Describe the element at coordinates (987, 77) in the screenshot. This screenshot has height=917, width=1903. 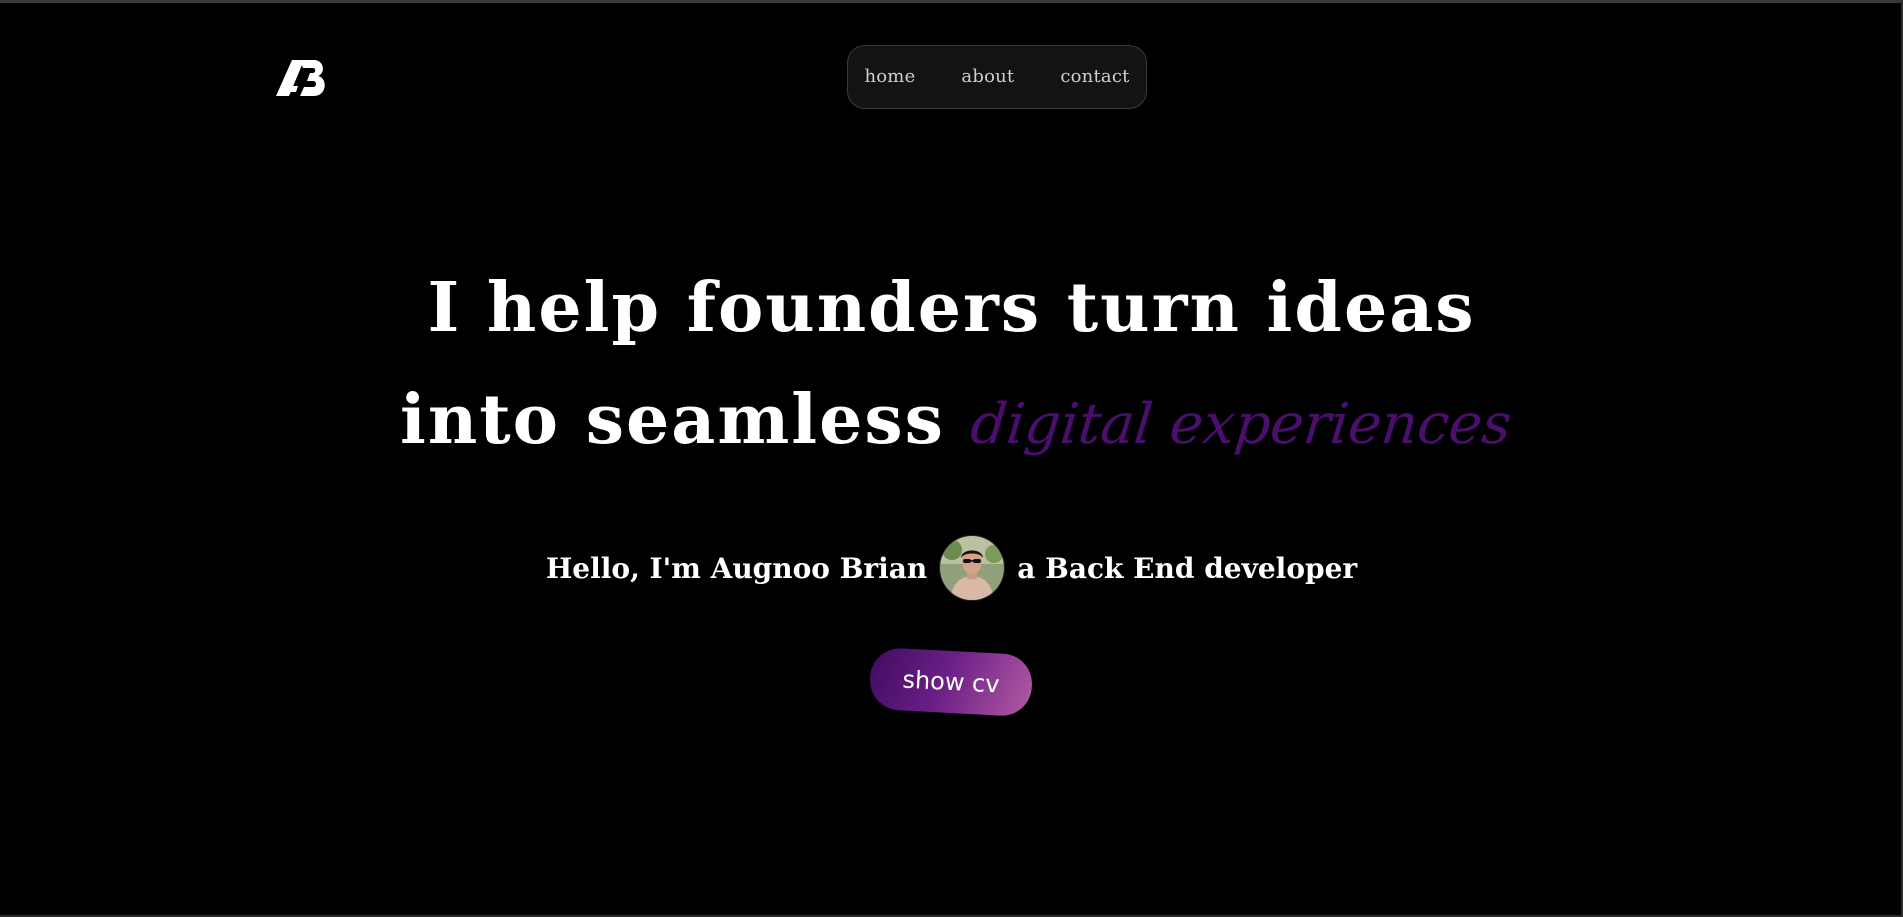
I see `nav-link-about: about` at that location.